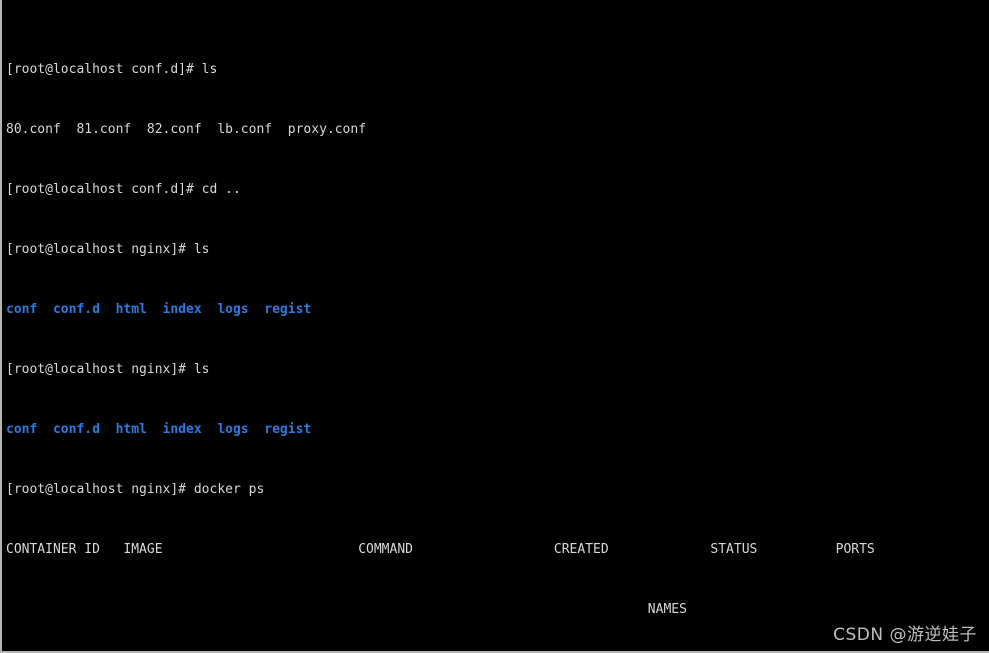 This screenshot has height=653, width=989. Describe the element at coordinates (905, 635) in the screenshot. I see `csdn-watermark: CSDN @游逆娃子` at that location.